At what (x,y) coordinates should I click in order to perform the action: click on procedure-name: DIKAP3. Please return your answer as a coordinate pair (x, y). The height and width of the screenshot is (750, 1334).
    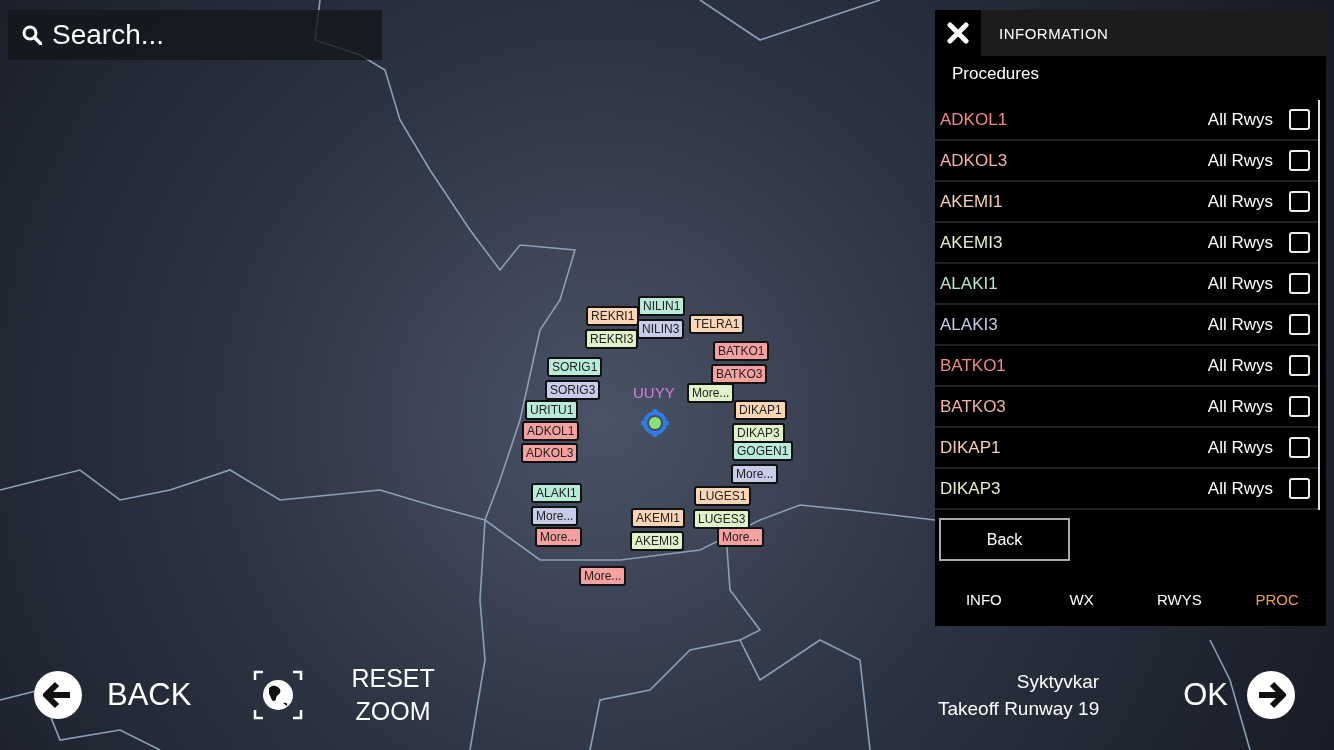
    Looking at the image, I should click on (1074, 488).